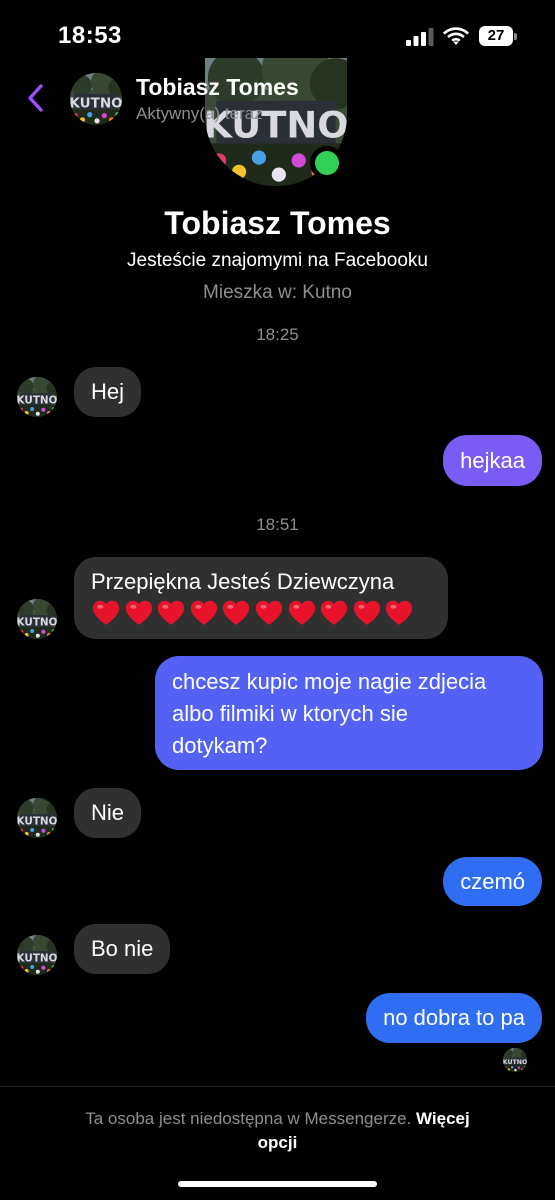 This screenshot has height=1200, width=555. Describe the element at coordinates (278, 1142) in the screenshot. I see `more-options-link-continued: opcji` at that location.